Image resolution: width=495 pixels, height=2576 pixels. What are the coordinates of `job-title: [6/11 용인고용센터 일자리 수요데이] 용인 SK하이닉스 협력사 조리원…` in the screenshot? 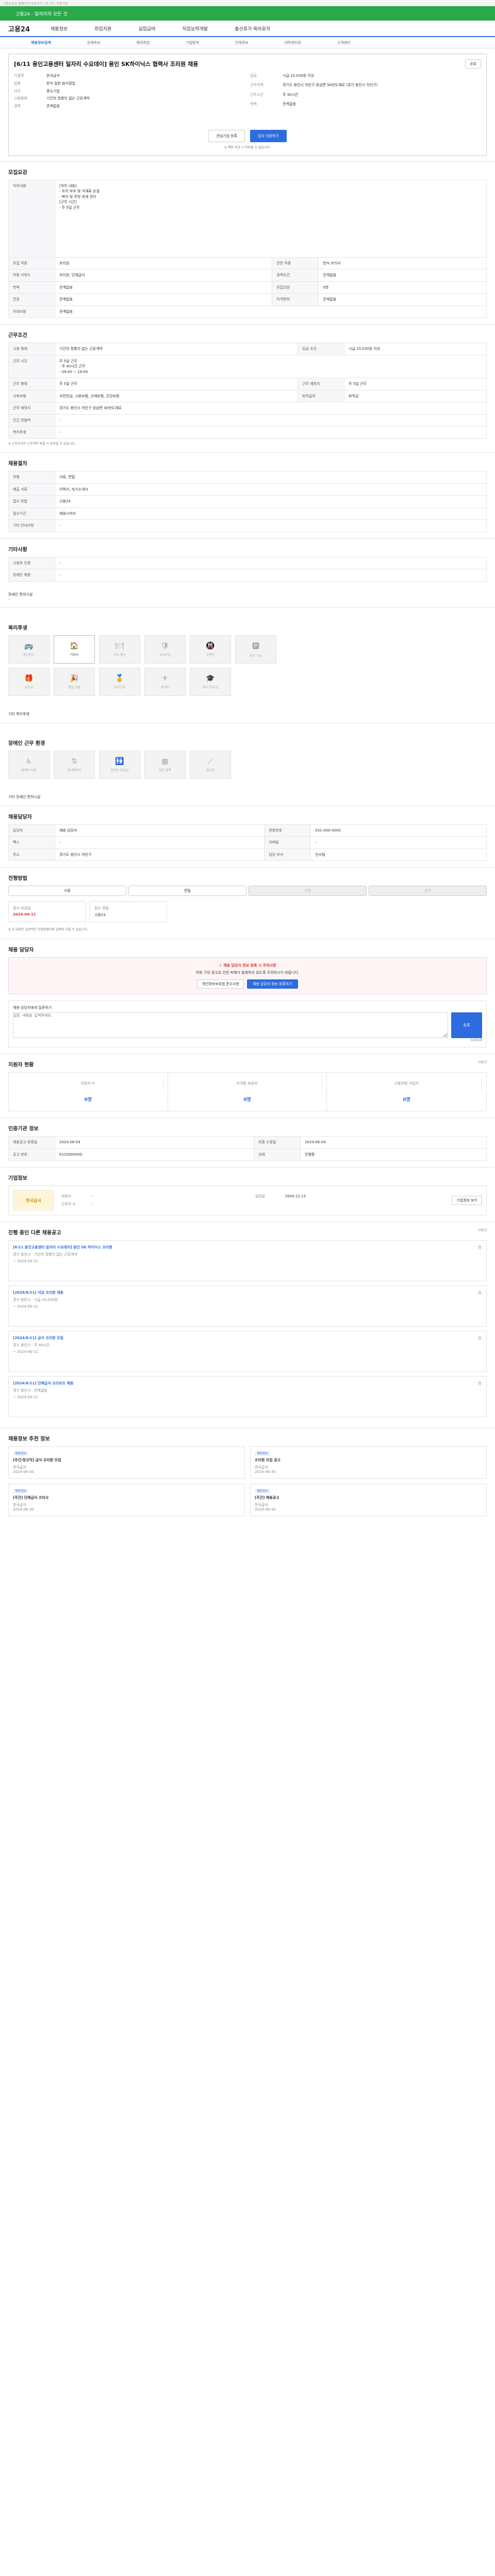 It's located at (107, 64).